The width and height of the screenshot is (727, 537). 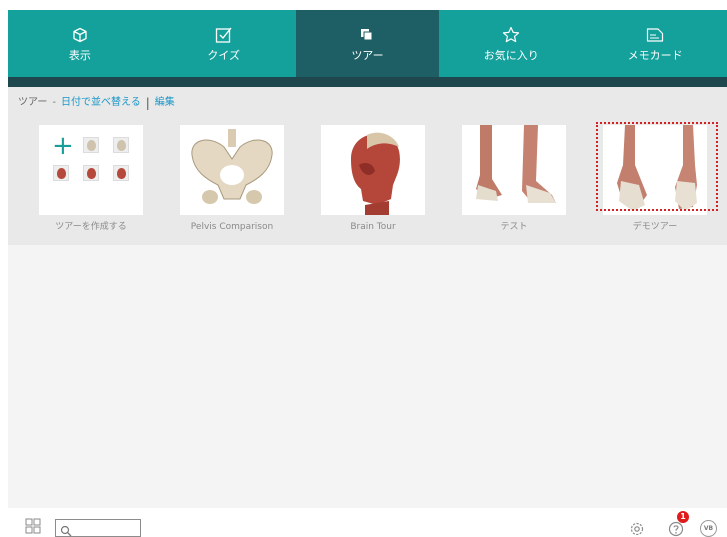 I want to click on create-tour-icon: +, so click(x=91, y=170).